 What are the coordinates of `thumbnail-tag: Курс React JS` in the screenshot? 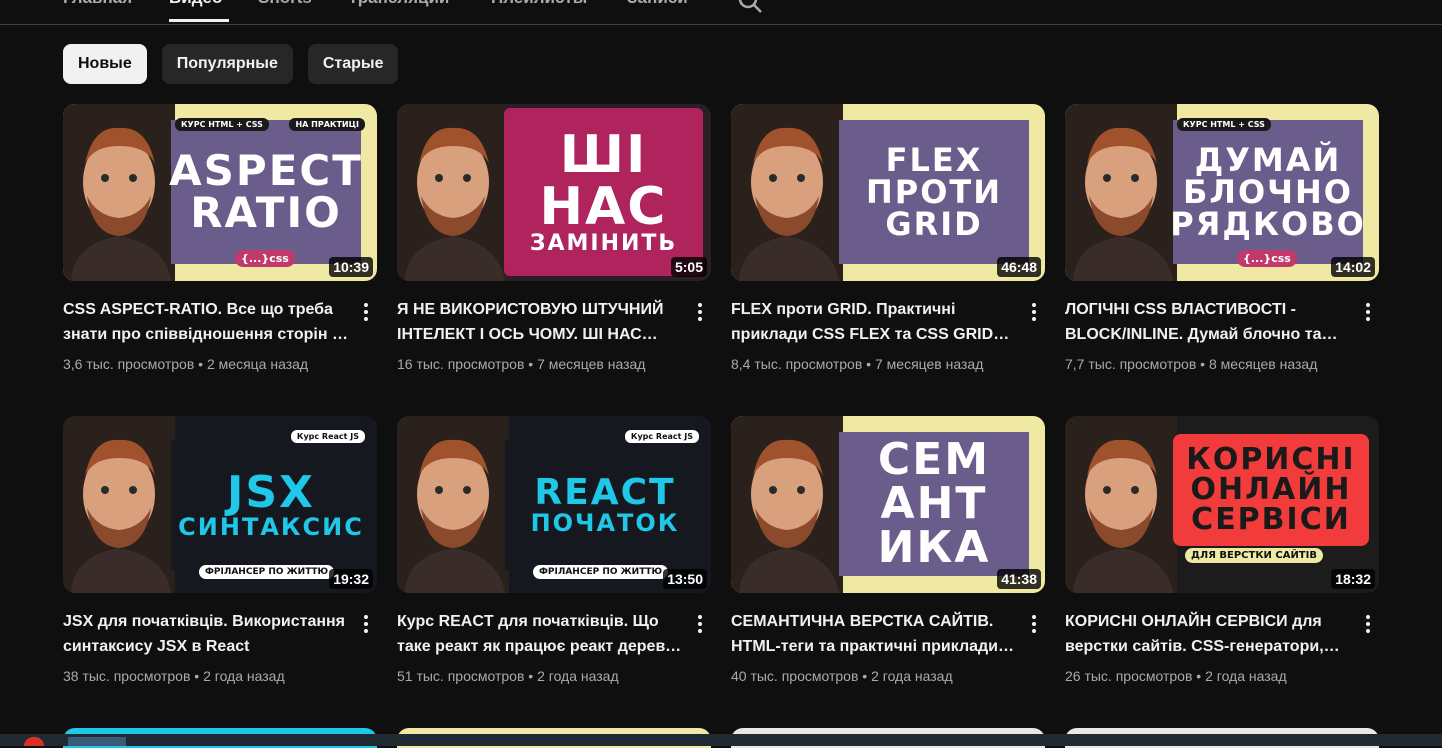 It's located at (661, 436).